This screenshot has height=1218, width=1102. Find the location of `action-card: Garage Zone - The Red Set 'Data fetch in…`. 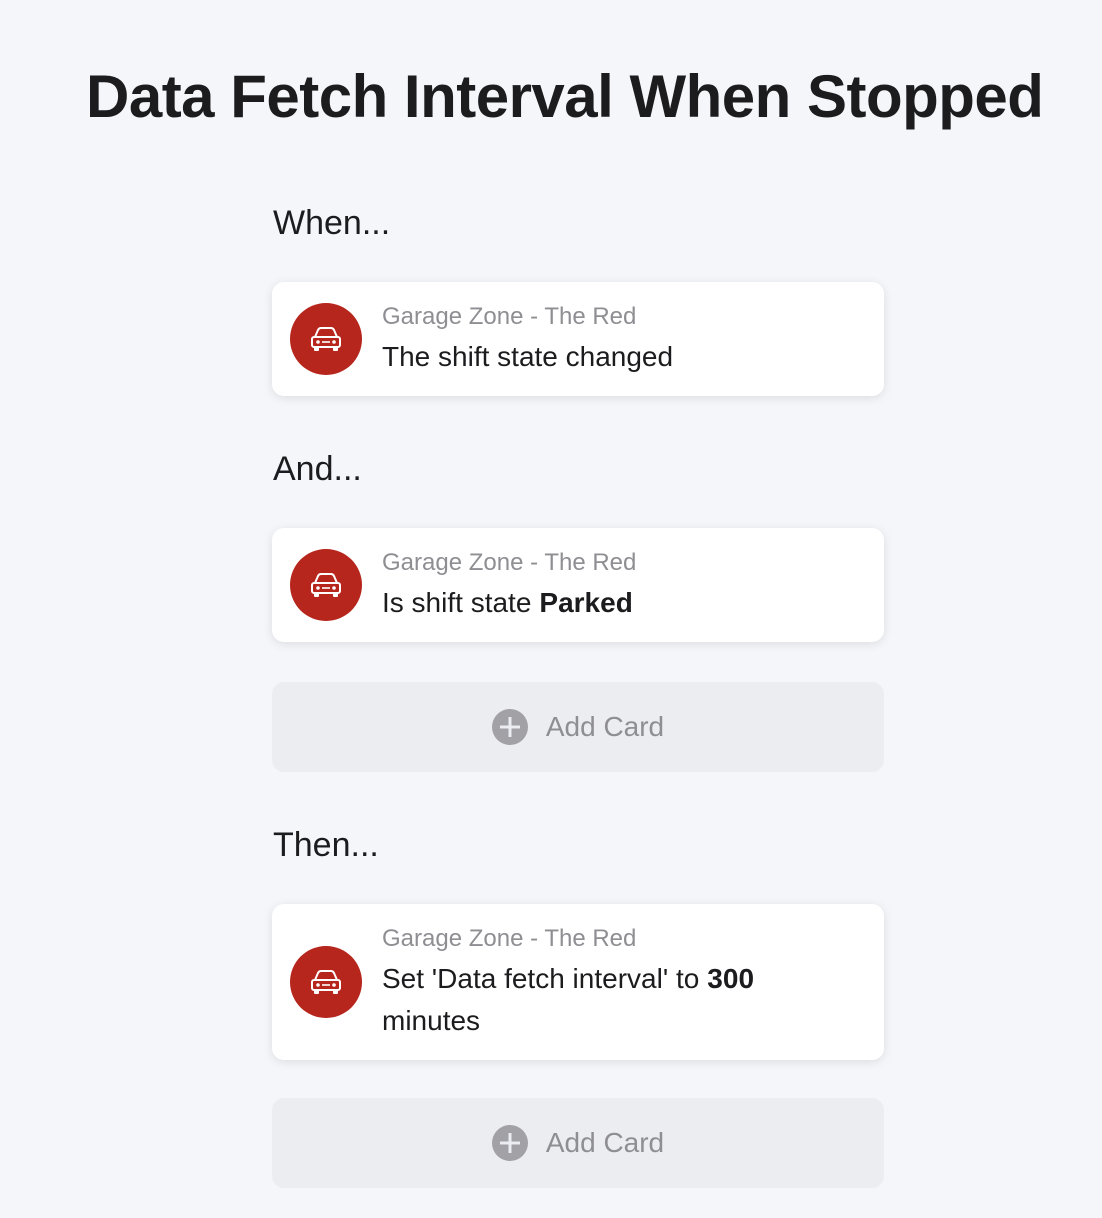

action-card: Garage Zone - The Red Set 'Data fetch in… is located at coordinates (578, 982).